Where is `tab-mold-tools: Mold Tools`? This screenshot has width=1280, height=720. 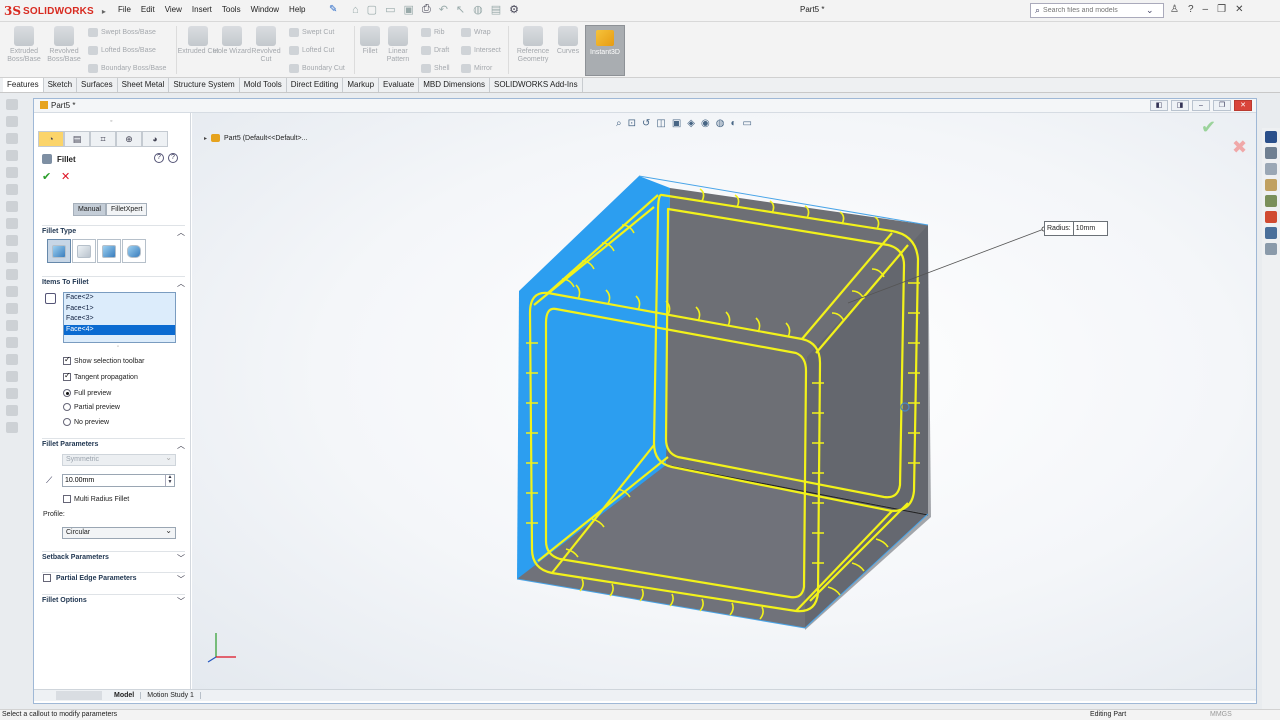 tab-mold-tools: Mold Tools is located at coordinates (263, 85).